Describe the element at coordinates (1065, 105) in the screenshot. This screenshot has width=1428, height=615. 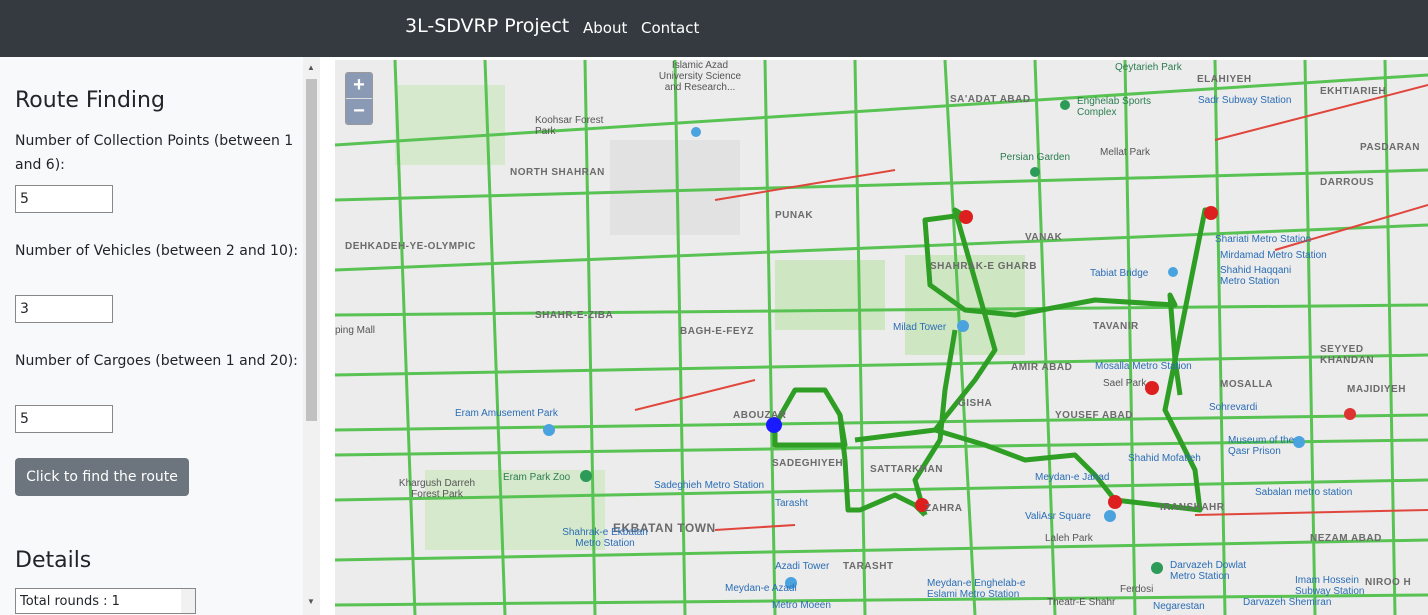
I see `poi-sports-icon` at that location.